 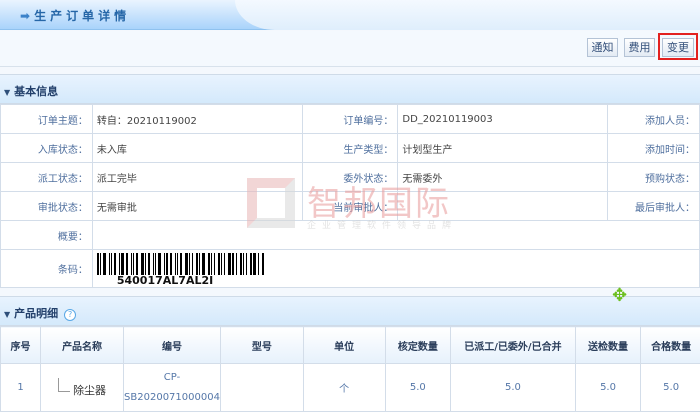 What do you see at coordinates (197, 206) in the screenshot?
I see `approval-status: 无需审批` at bounding box center [197, 206].